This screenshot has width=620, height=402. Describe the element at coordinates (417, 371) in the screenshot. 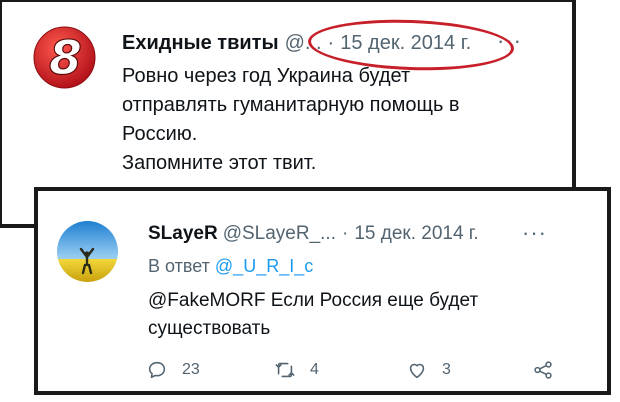

I see `heart-icon` at that location.